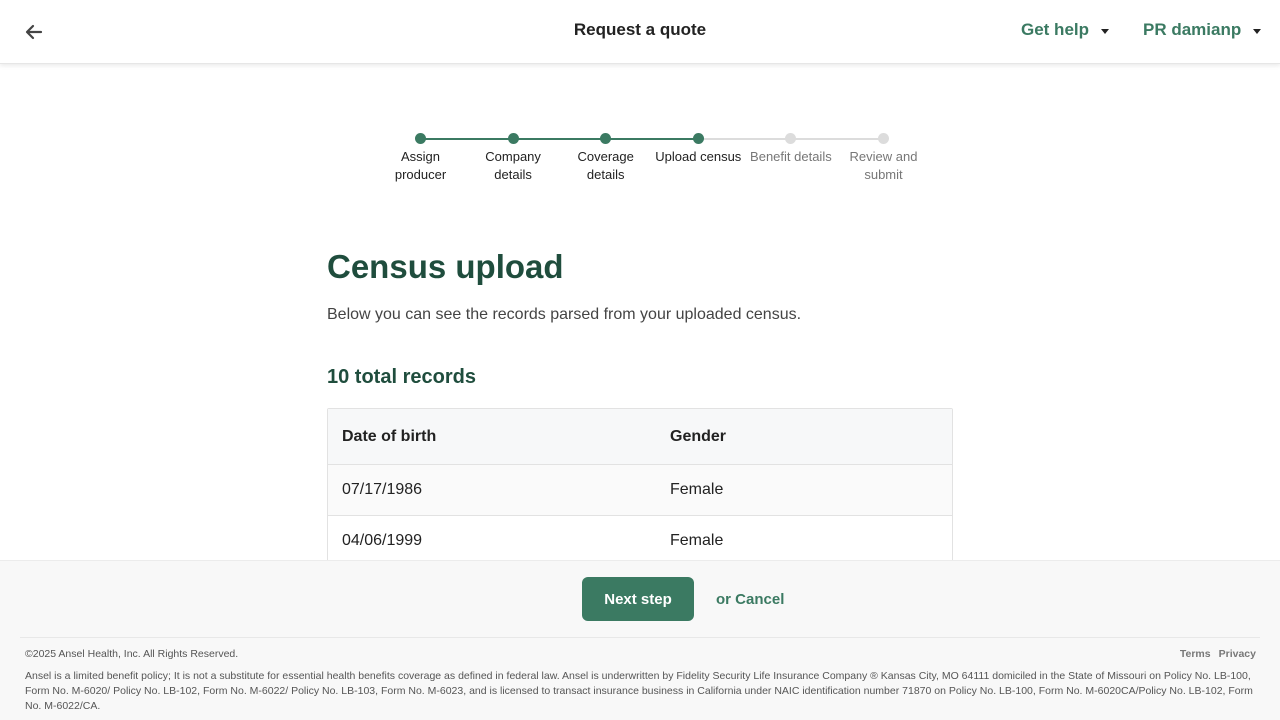 This screenshot has width=1280, height=720. What do you see at coordinates (698, 436) in the screenshot?
I see `column-header-gender: Gender` at bounding box center [698, 436].